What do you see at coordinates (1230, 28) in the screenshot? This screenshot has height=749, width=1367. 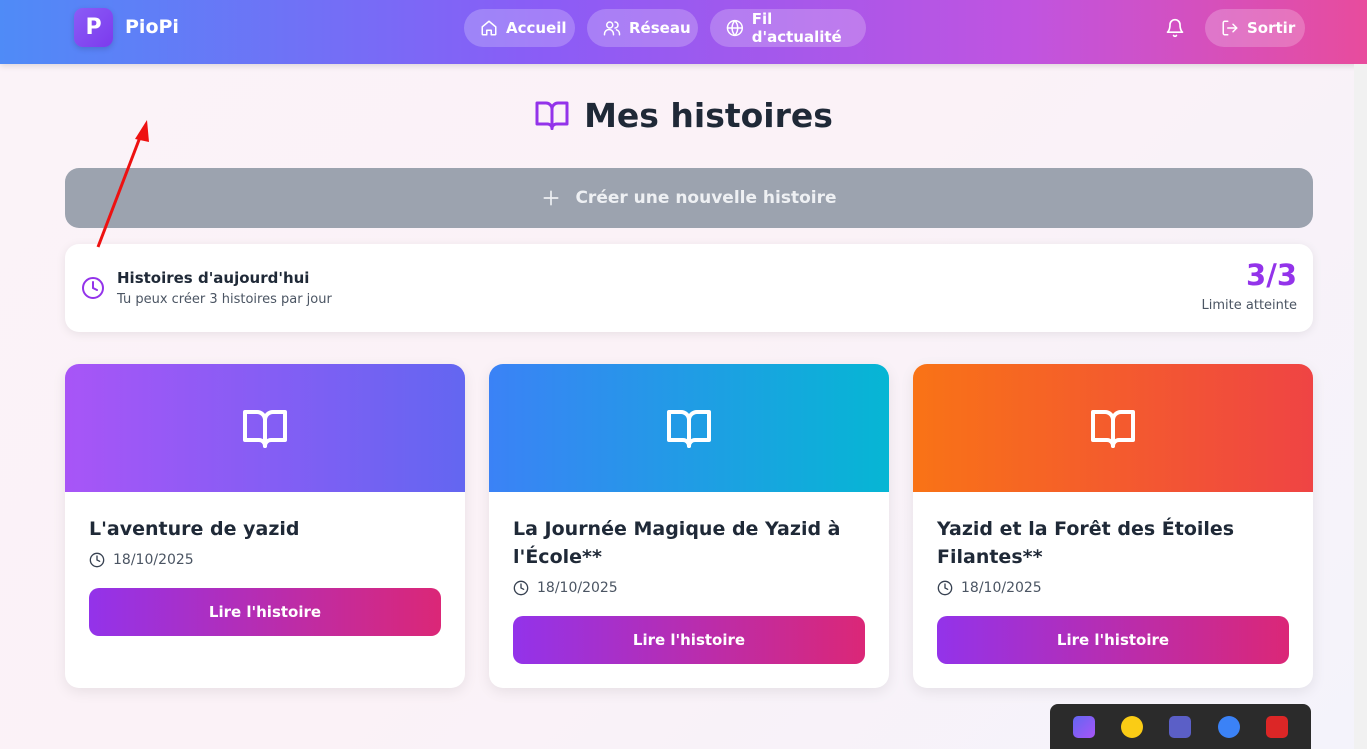 I see `logout-icon` at bounding box center [1230, 28].